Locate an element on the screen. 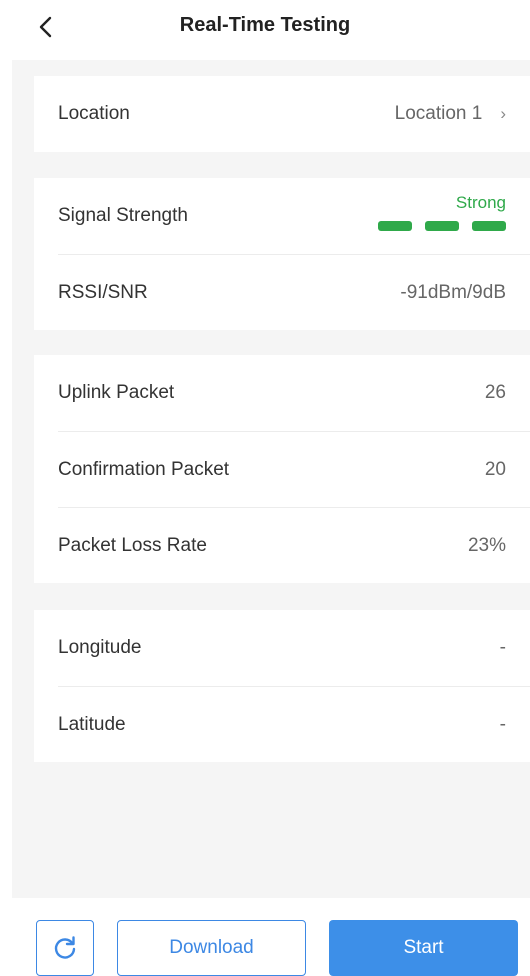 This screenshot has height=976, width=530. rssi-label: RSSI/SNR is located at coordinates (103, 292).